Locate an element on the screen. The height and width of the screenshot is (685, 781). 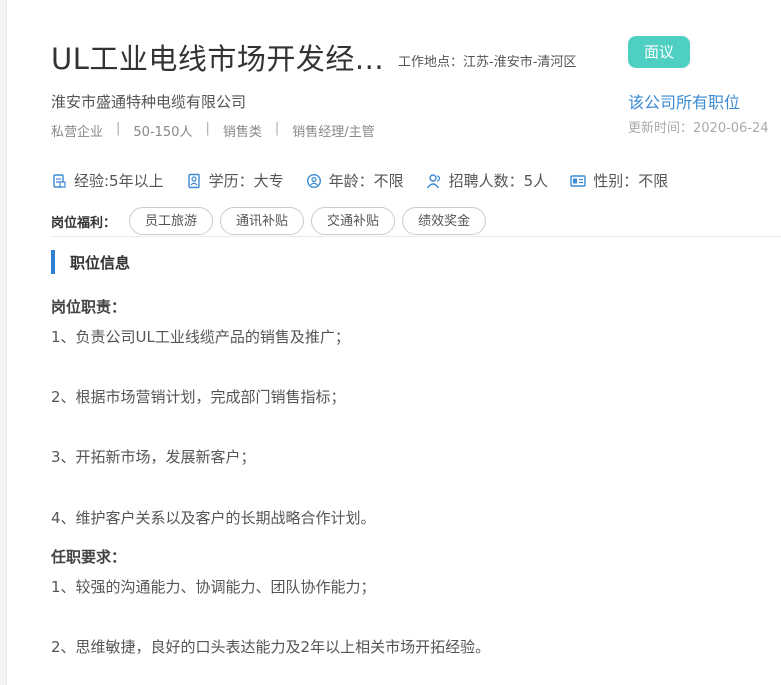
gender-text: 性别：不限 is located at coordinates (631, 181).